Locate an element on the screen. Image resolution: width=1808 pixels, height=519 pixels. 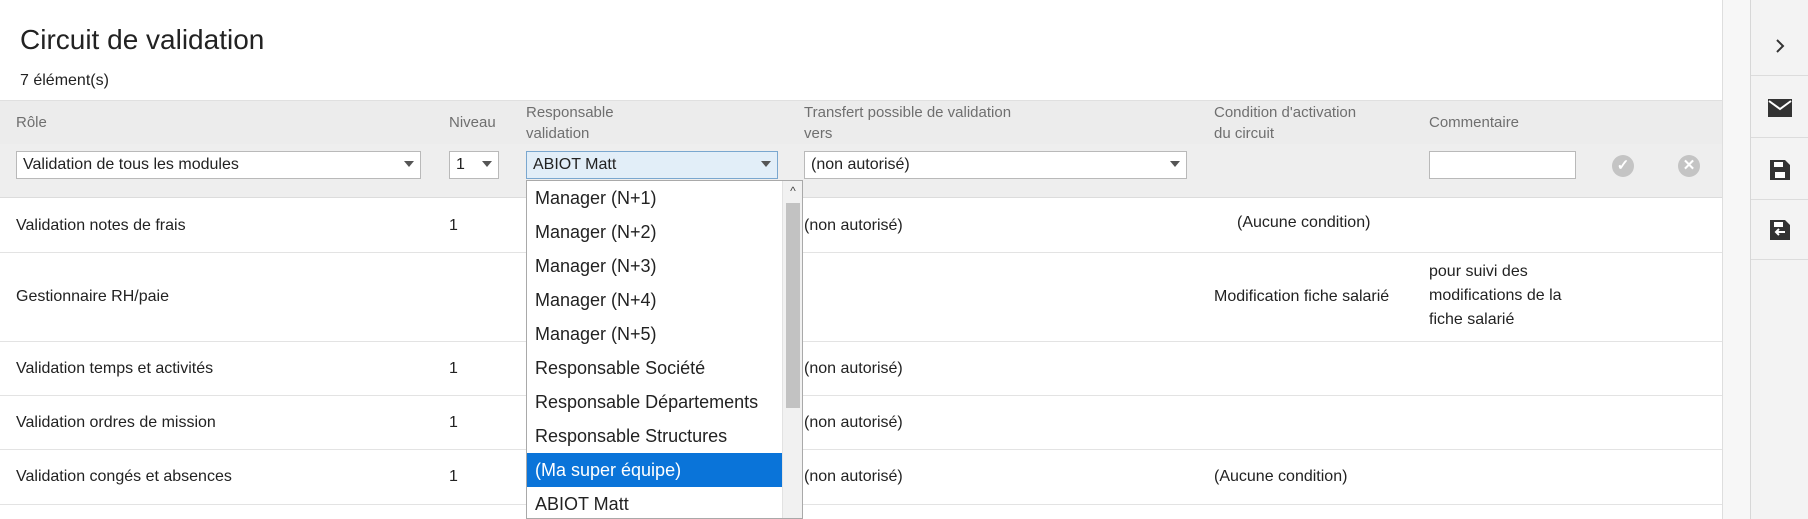
row-role: Gestionnaire RH/paie is located at coordinates (92, 296).